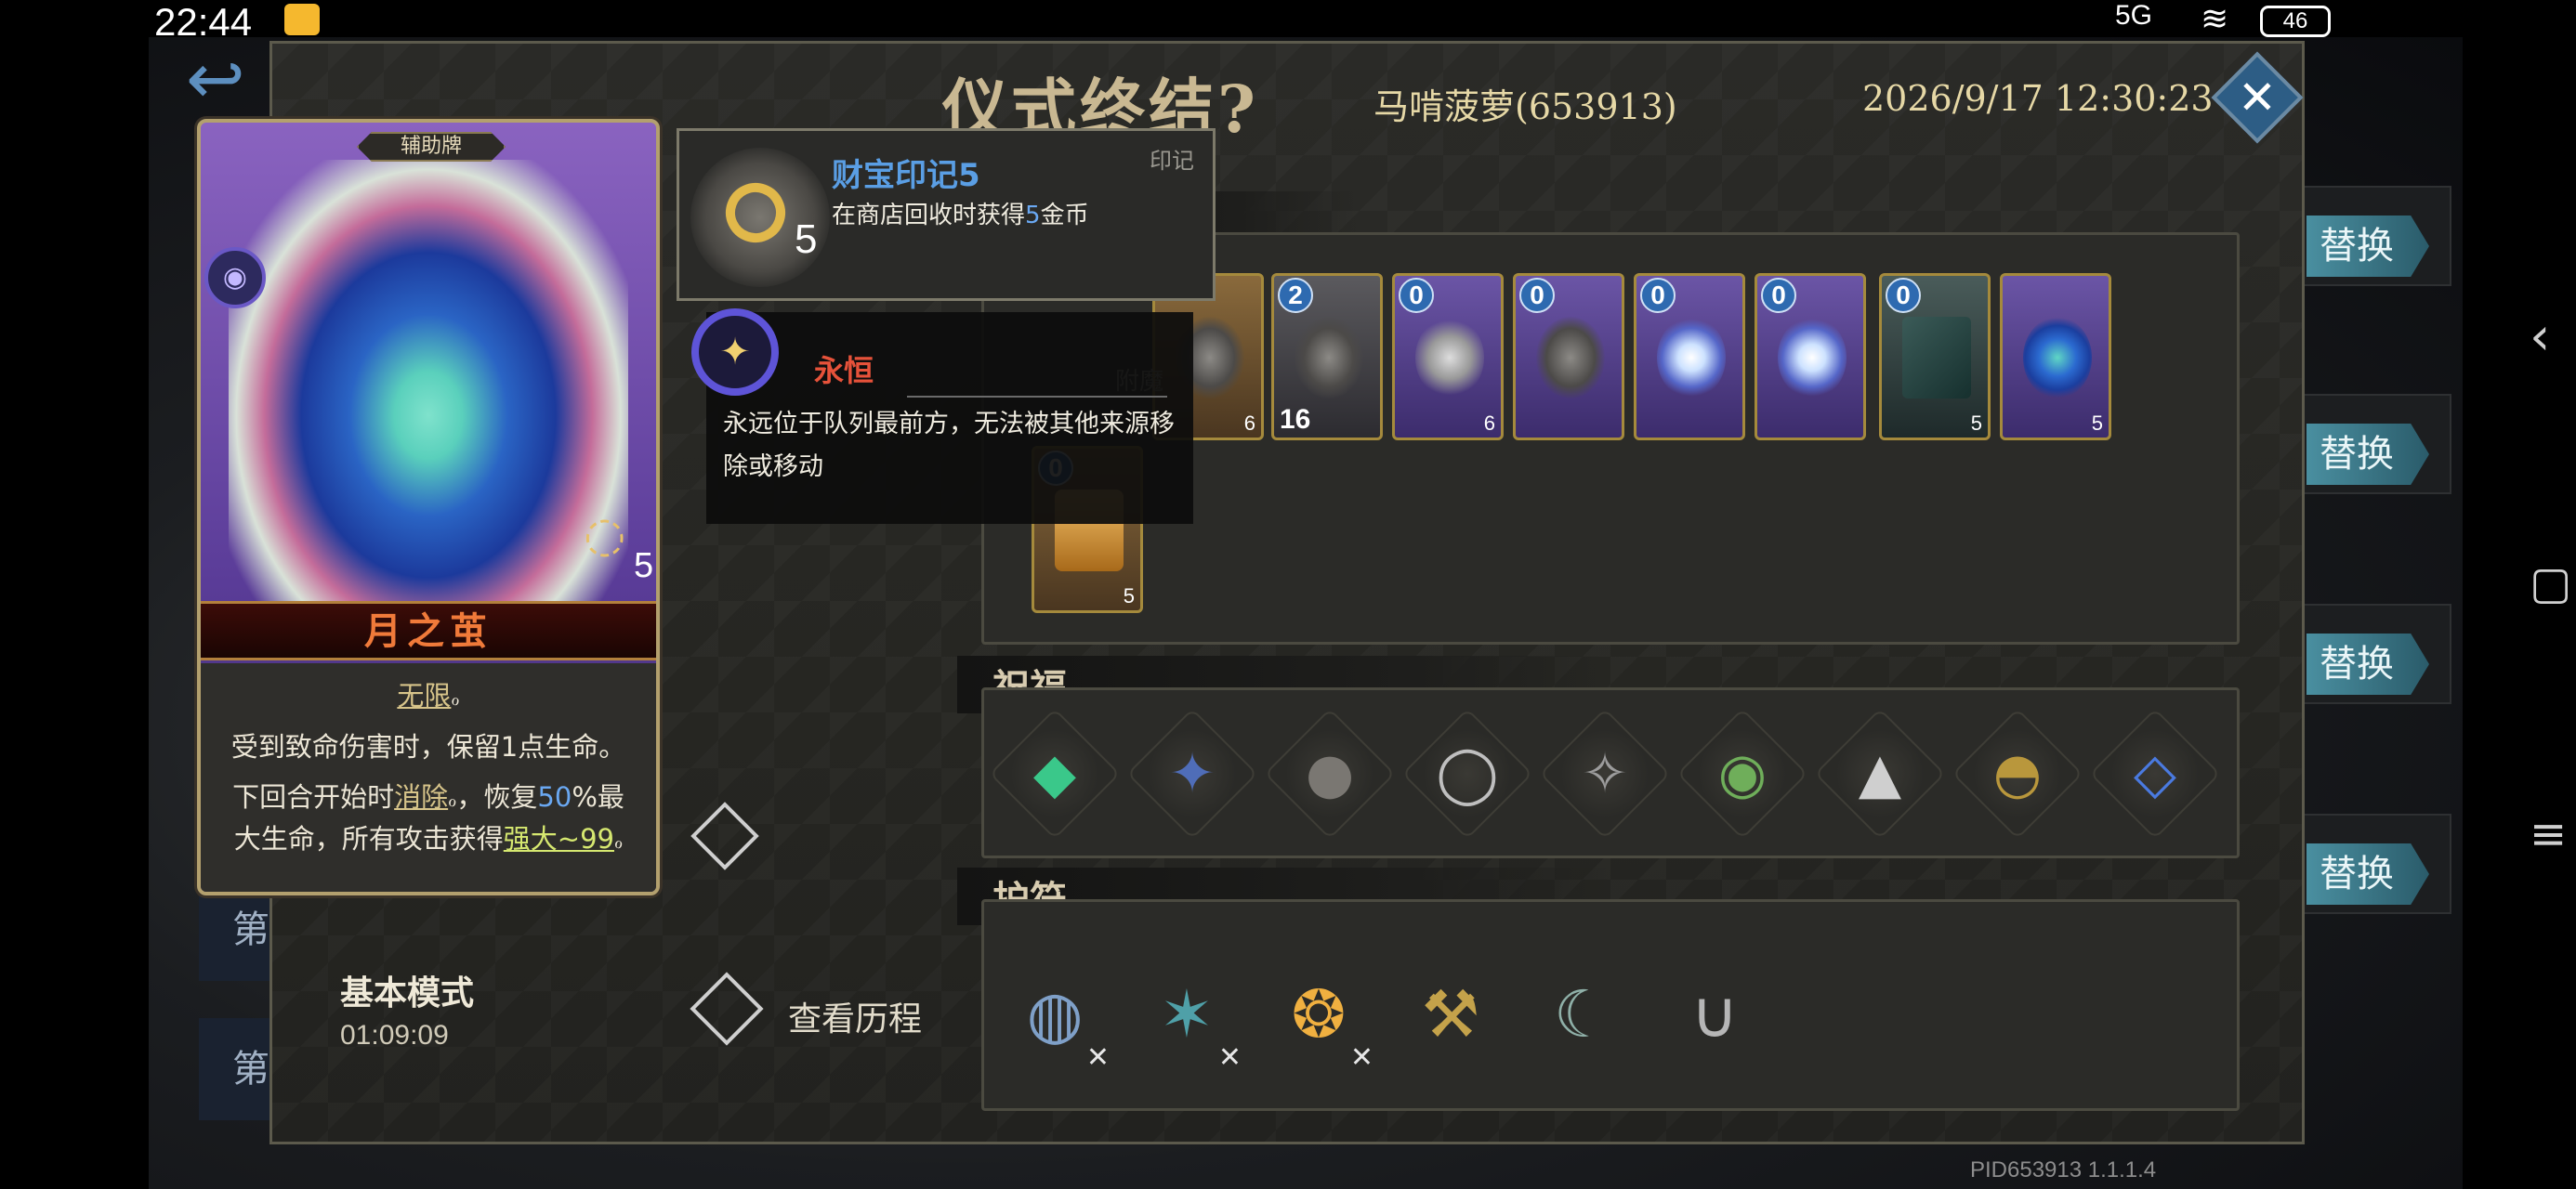 This screenshot has width=2576, height=1189. I want to click on amulet-glyph: ⚒, so click(1450, 1014).